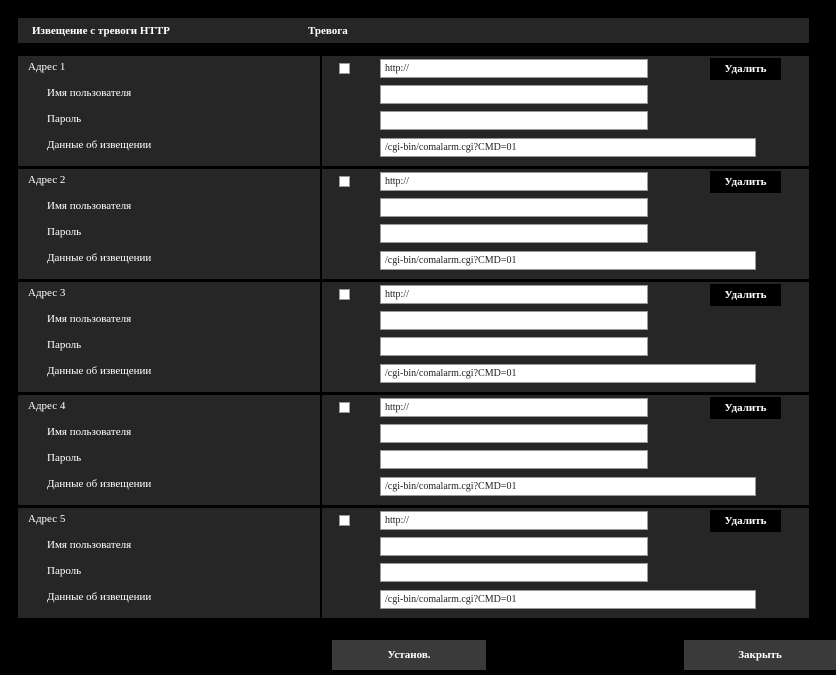 The image size is (836, 675). Describe the element at coordinates (413, 30) in the screenshot. I see `table-header: Извещение с тревоги HTTP Тревога` at that location.